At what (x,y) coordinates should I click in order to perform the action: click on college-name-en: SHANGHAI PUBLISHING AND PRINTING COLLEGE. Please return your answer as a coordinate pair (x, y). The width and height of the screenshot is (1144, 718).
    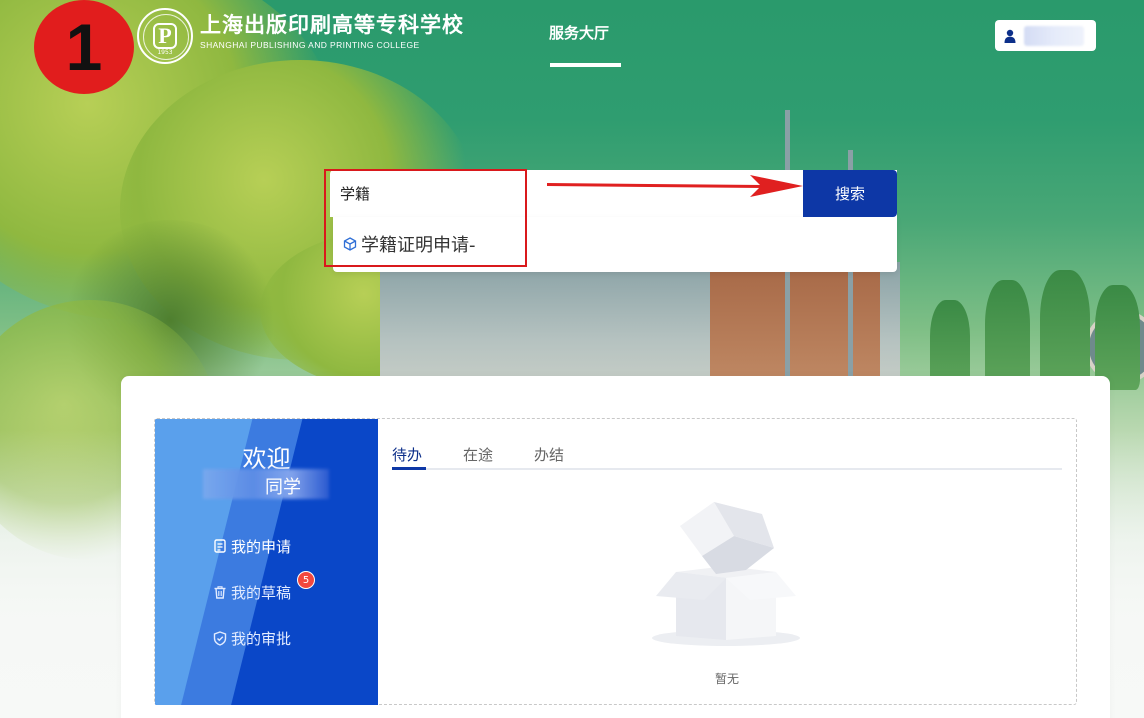
    Looking at the image, I should click on (310, 45).